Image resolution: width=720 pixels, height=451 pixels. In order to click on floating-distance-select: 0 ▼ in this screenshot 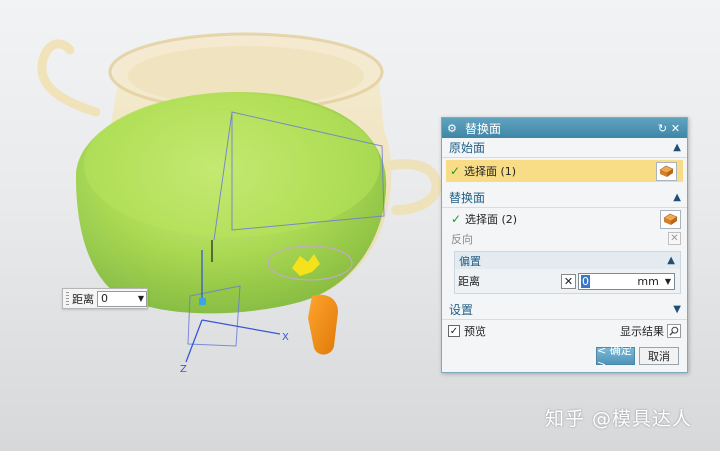, I will do `click(122, 298)`.